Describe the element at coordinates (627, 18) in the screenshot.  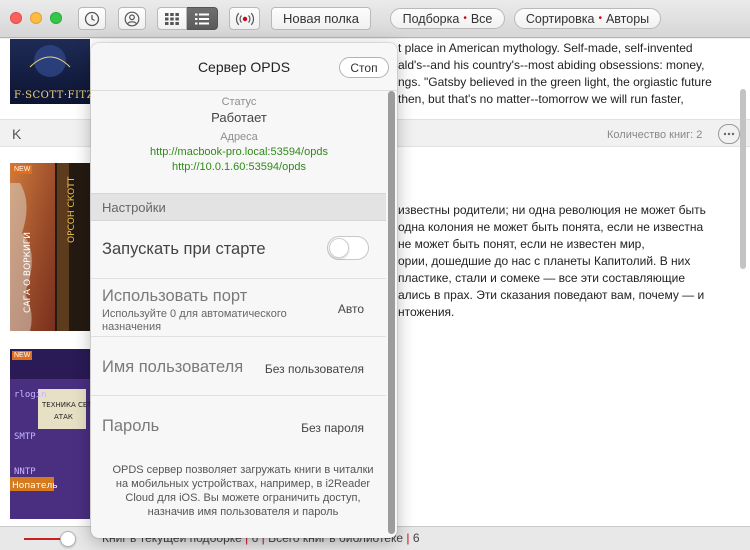
I see `sort-value: Авторы` at that location.